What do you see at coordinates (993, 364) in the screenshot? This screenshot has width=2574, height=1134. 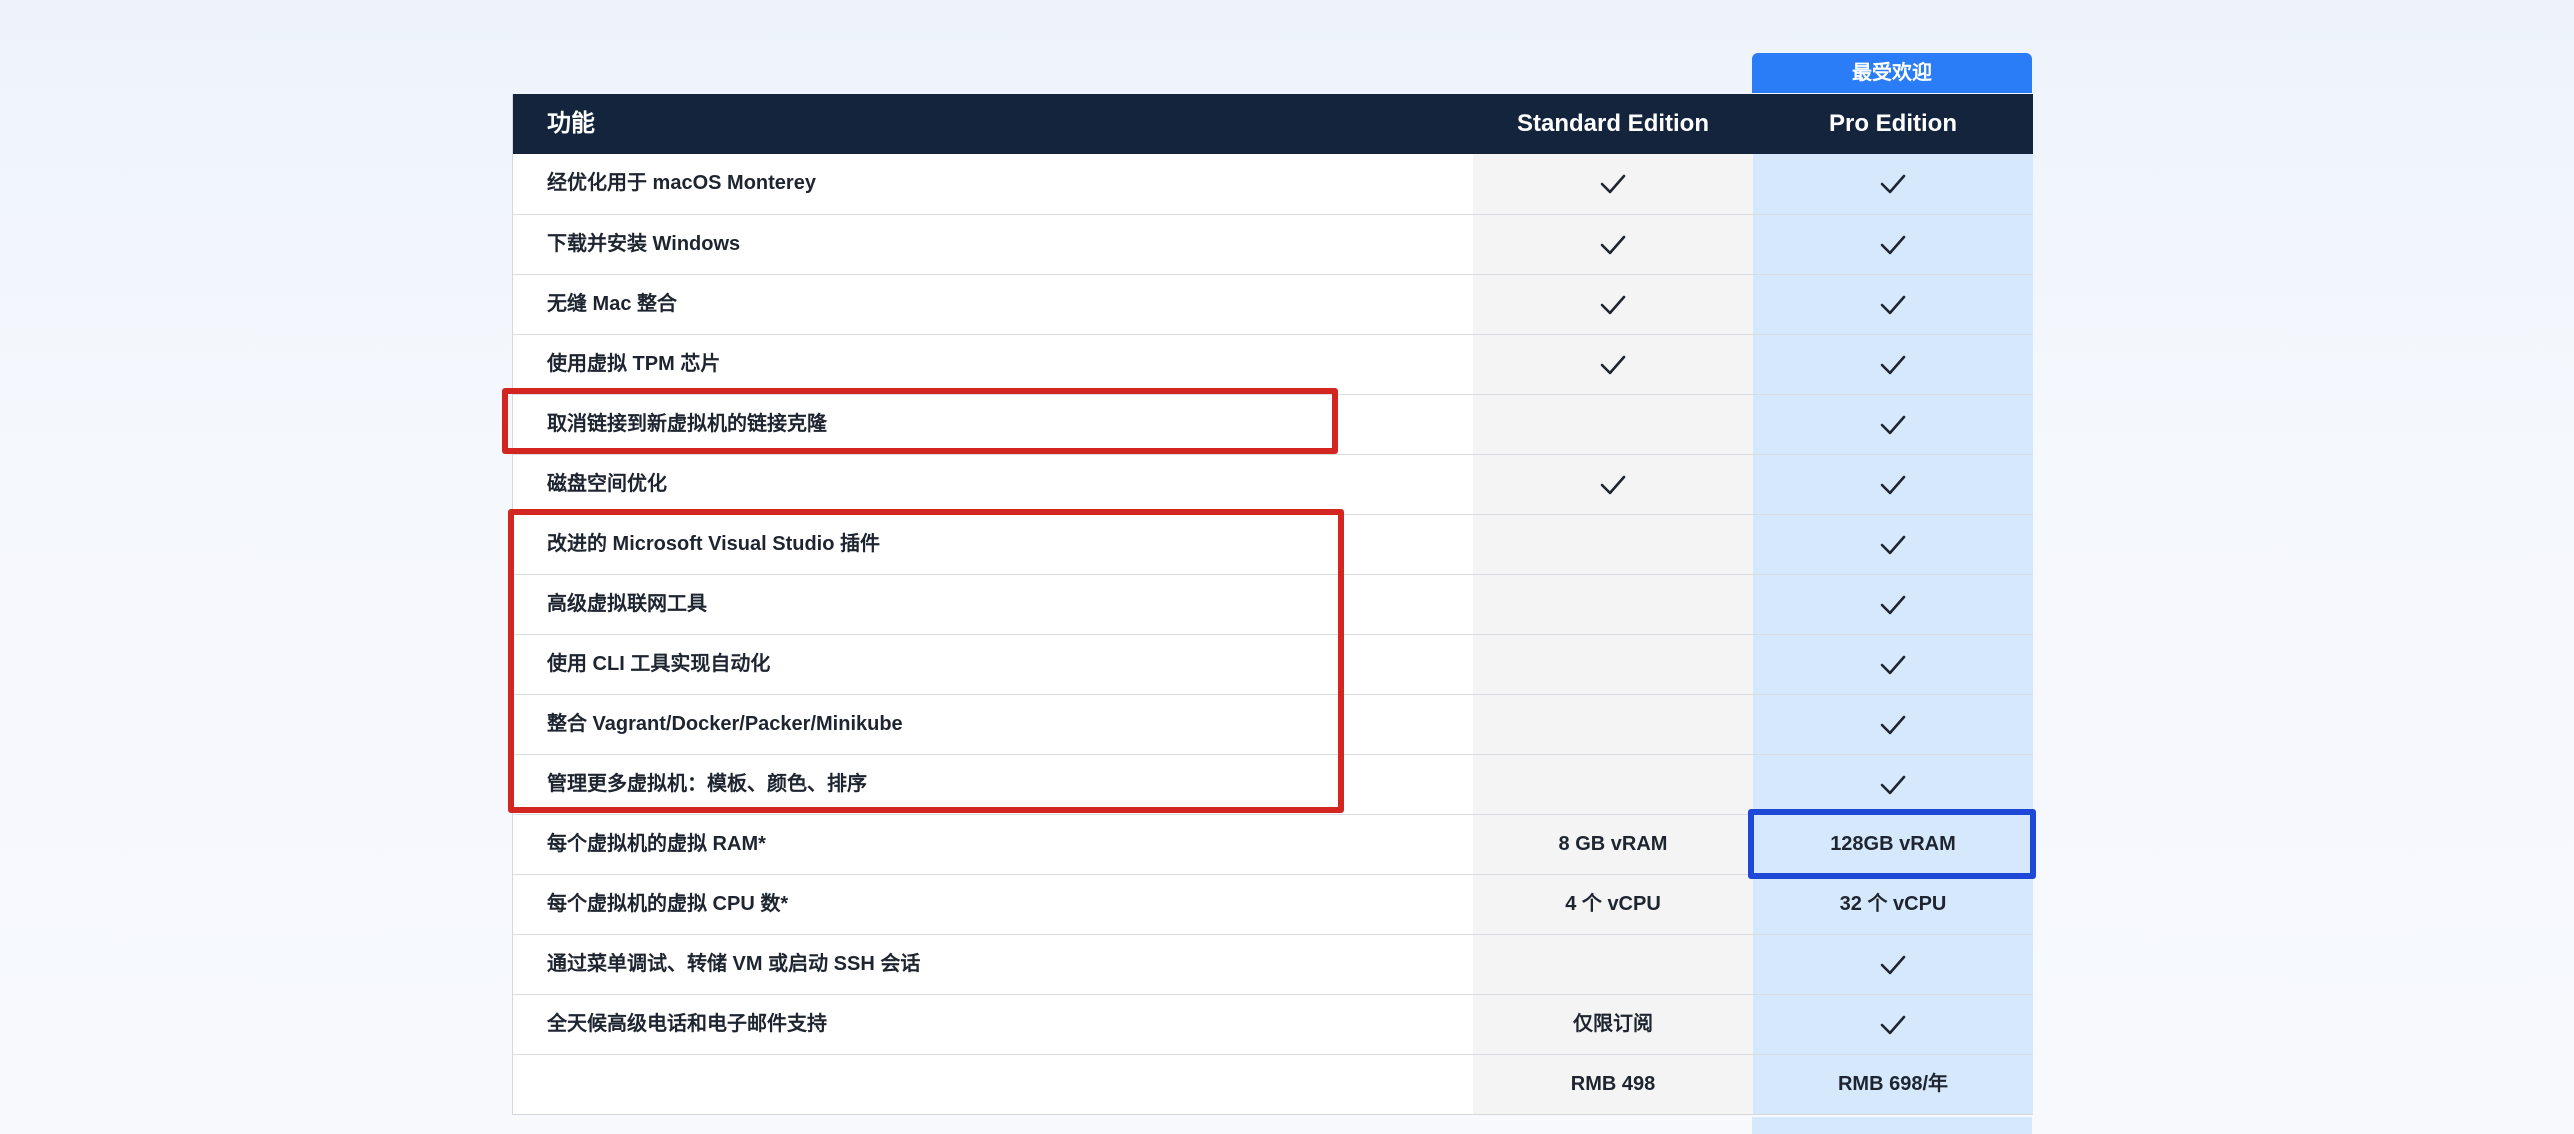 I see `feature-label: 使用虚拟 TPM 芯片` at bounding box center [993, 364].